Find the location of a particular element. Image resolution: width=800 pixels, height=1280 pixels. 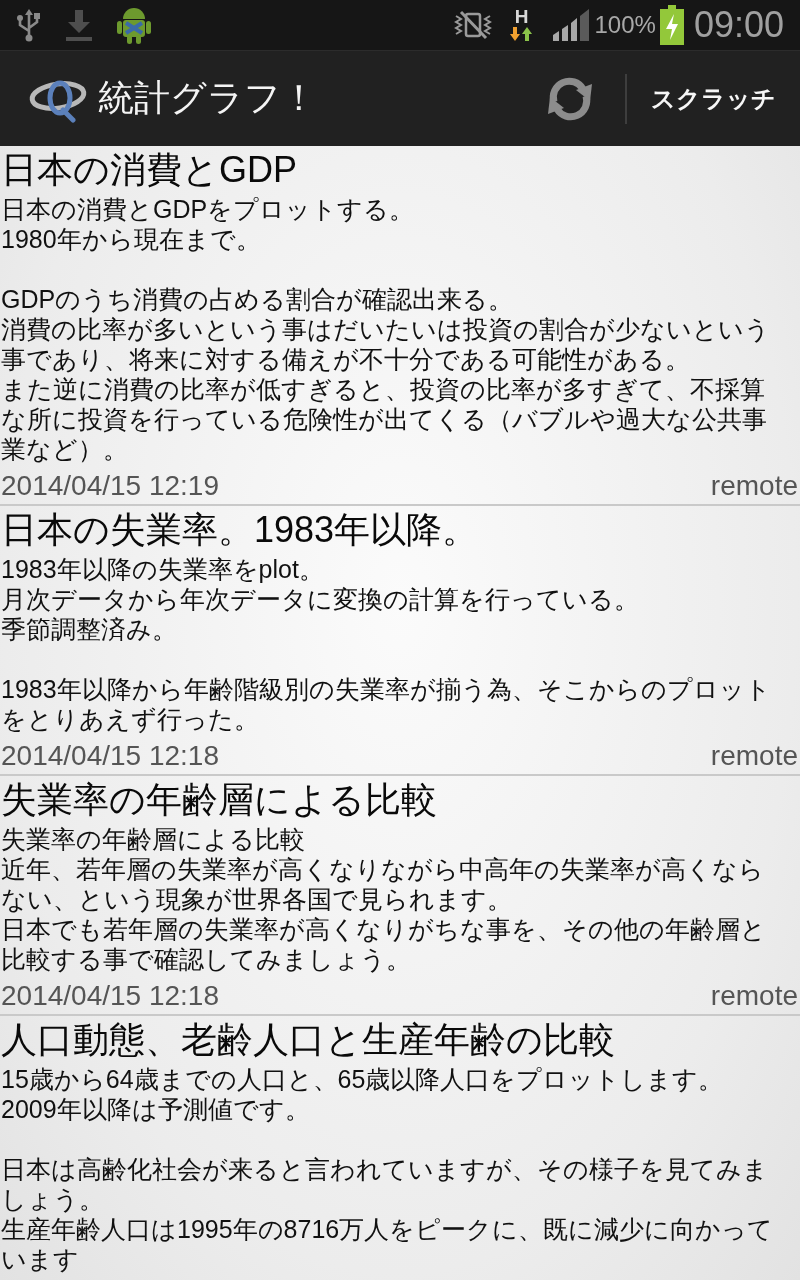

entry-title: 日本の失業率。1983年以降。 is located at coordinates (240, 530).